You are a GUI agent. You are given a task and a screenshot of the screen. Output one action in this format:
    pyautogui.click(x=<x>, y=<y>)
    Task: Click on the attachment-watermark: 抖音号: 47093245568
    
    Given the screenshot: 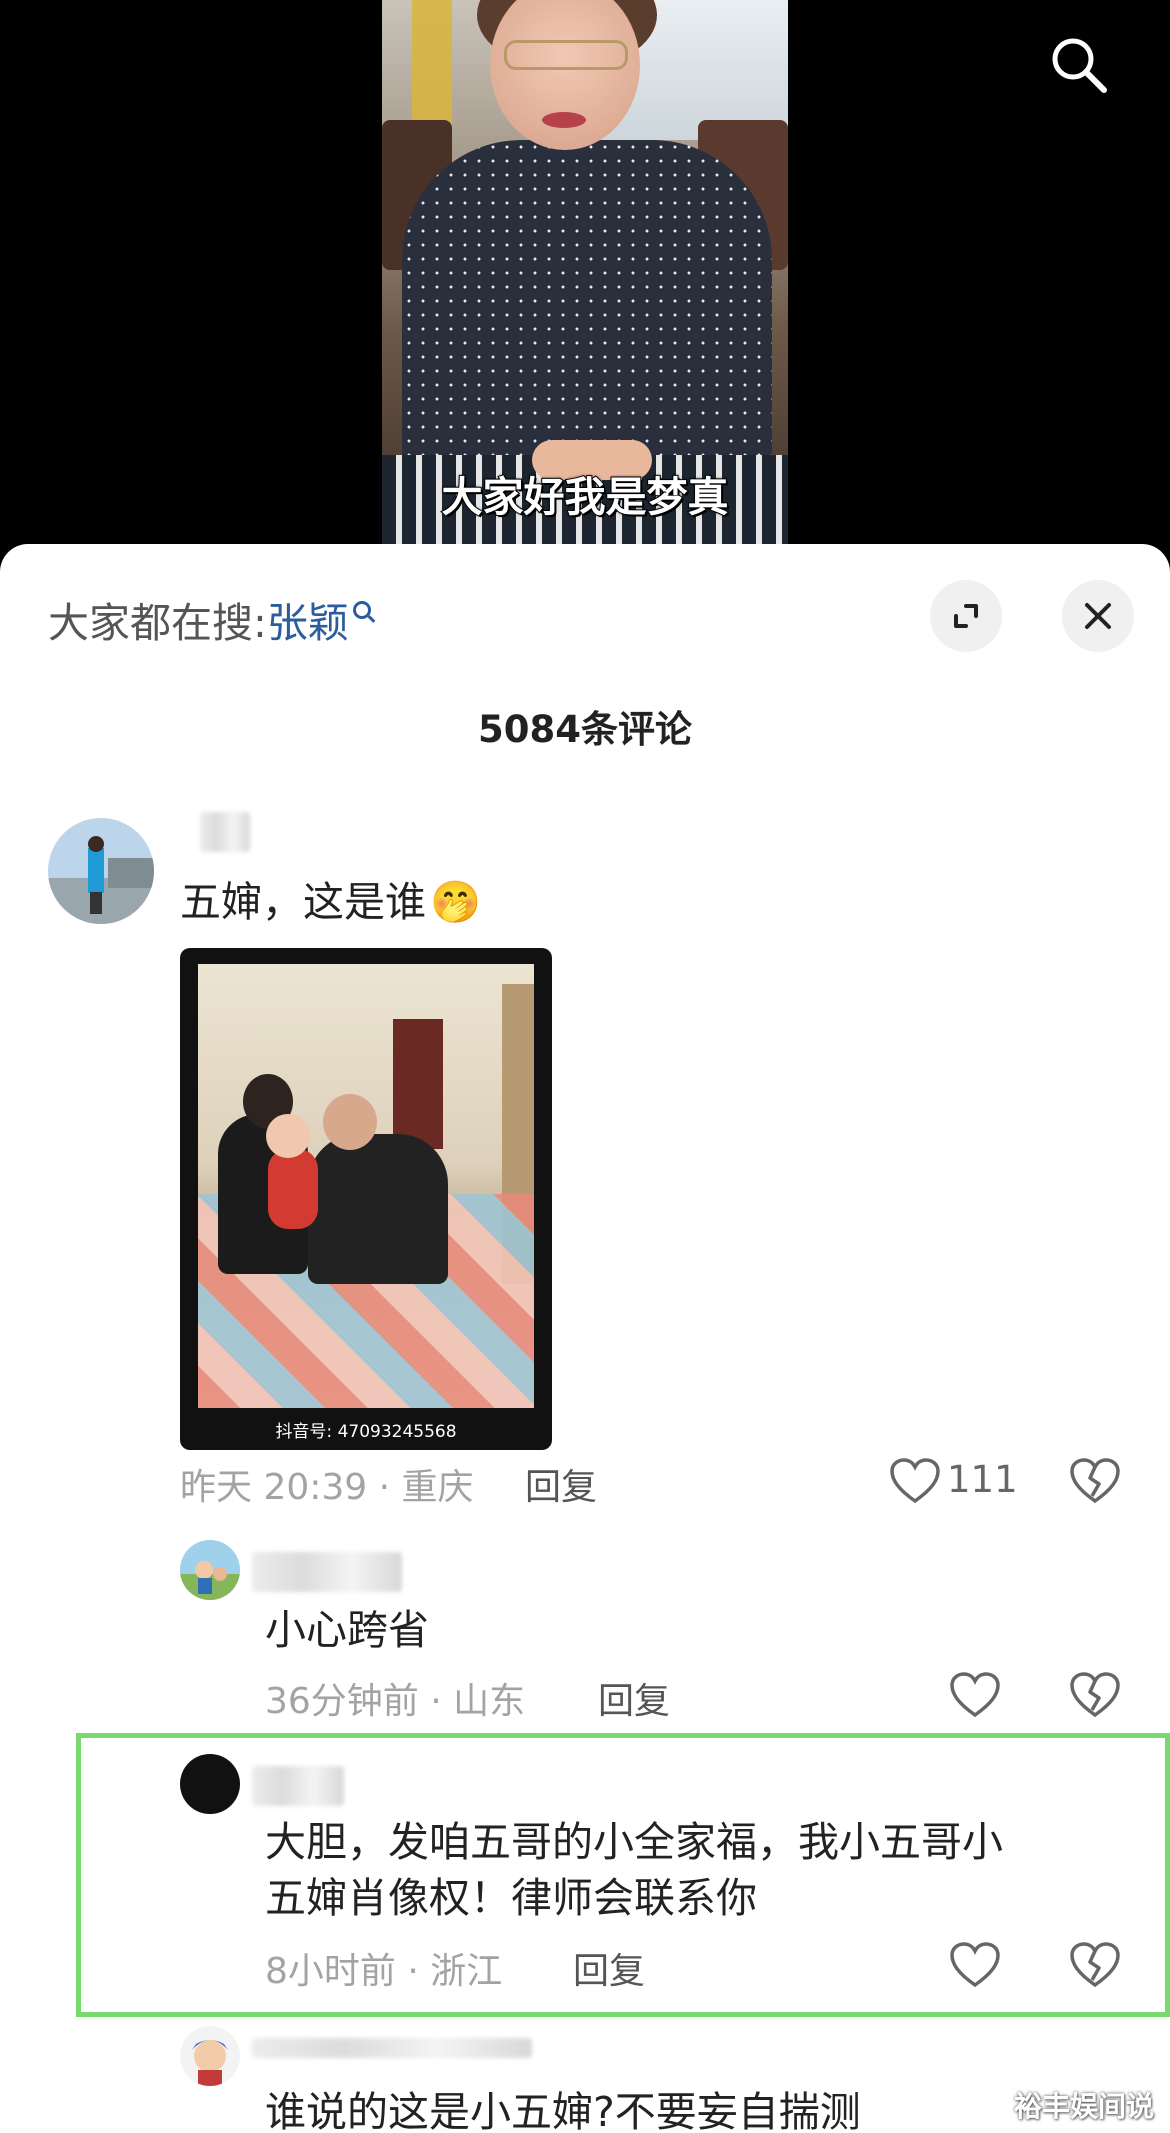 What is the action you would take?
    pyautogui.click(x=366, y=1432)
    